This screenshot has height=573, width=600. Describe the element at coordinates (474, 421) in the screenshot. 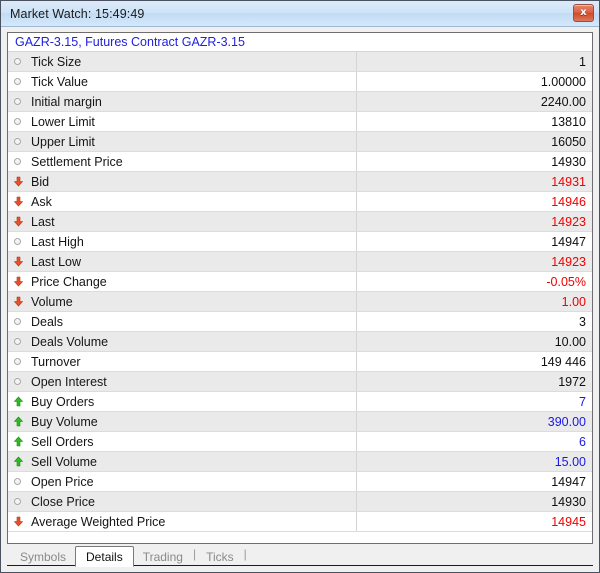

I see `property-value-cell: 390.00` at that location.